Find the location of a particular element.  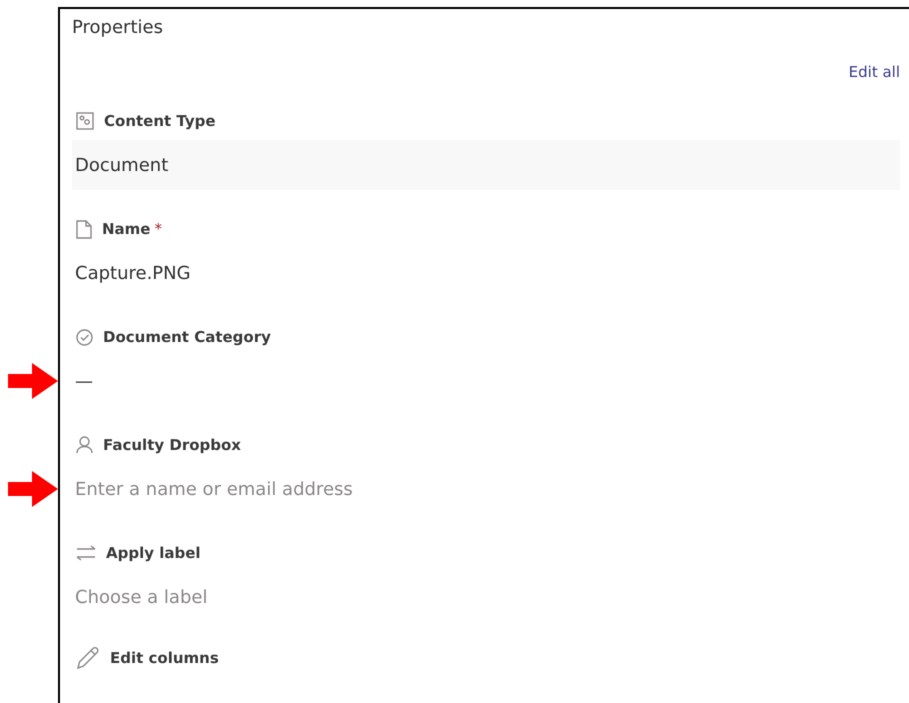

edit-columns-link: Edit columns is located at coordinates (145, 658).